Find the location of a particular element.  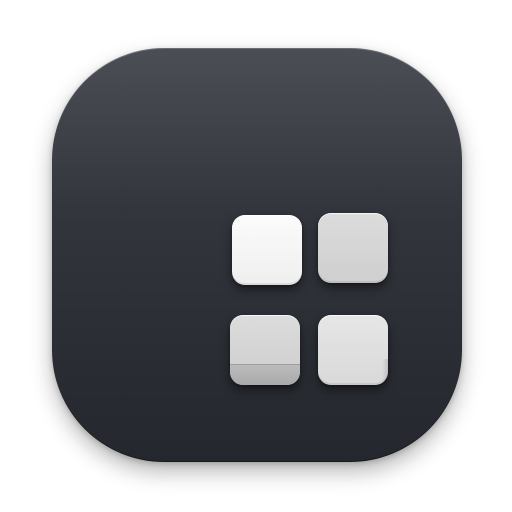

grid-tile-bottom-right is located at coordinates (353, 350).